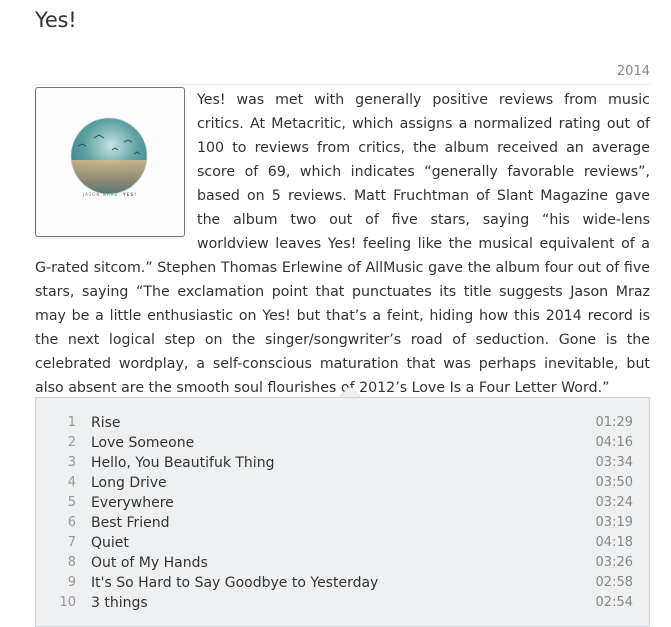  I want to click on track-duration: 04:18, so click(614, 542).